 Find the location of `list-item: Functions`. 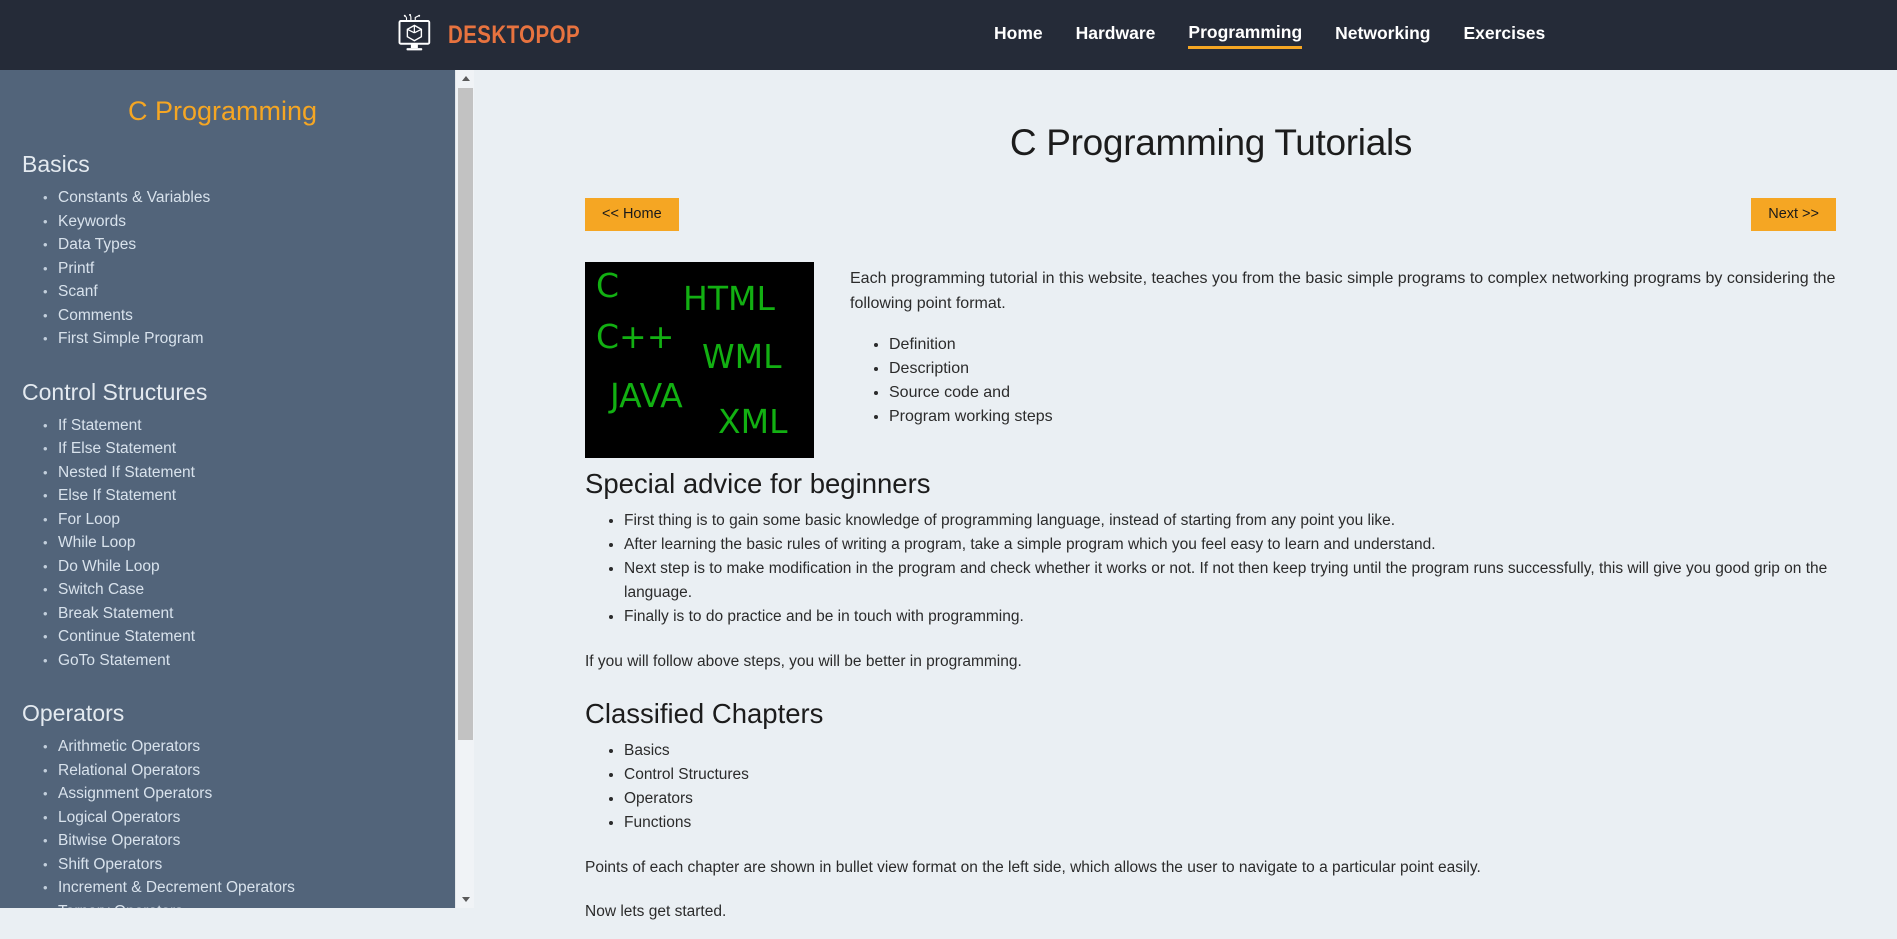

list-item: Functions is located at coordinates (1230, 823).